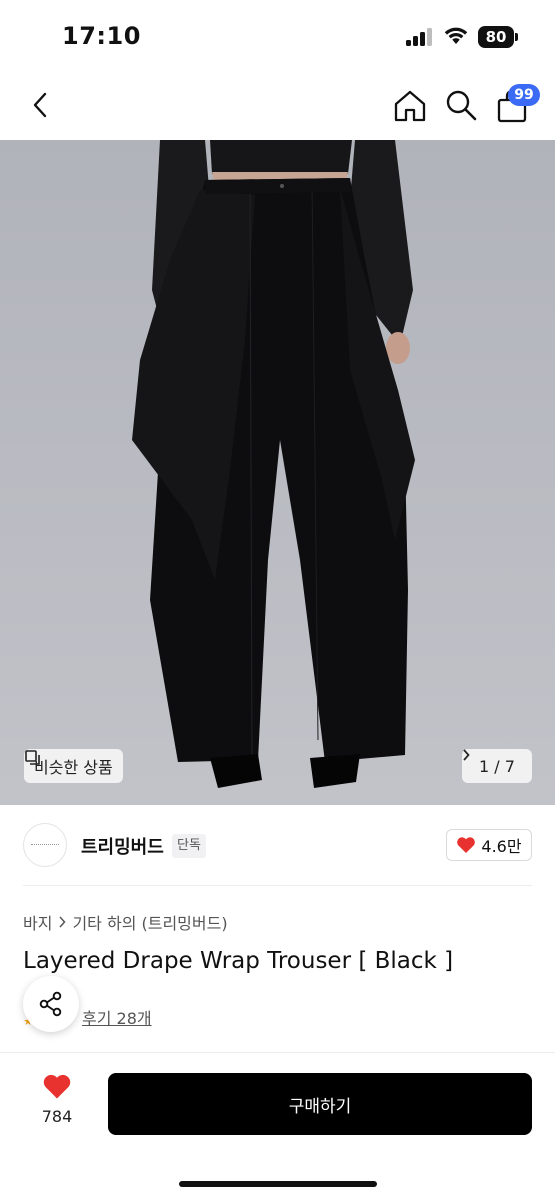  I want to click on product-title: Layered Drape Wrap Trouser [ Black ], so click(238, 961).